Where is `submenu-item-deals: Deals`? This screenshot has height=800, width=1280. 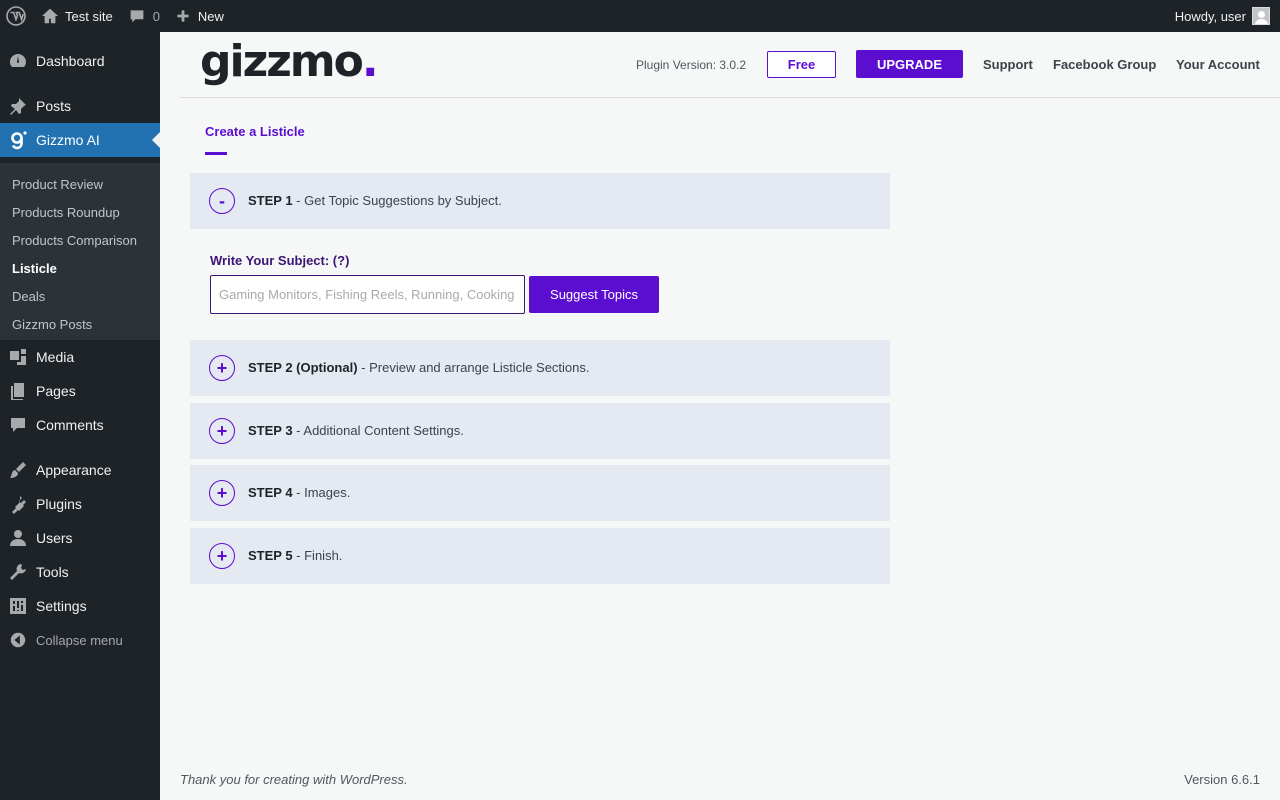
submenu-item-deals: Deals is located at coordinates (28, 296).